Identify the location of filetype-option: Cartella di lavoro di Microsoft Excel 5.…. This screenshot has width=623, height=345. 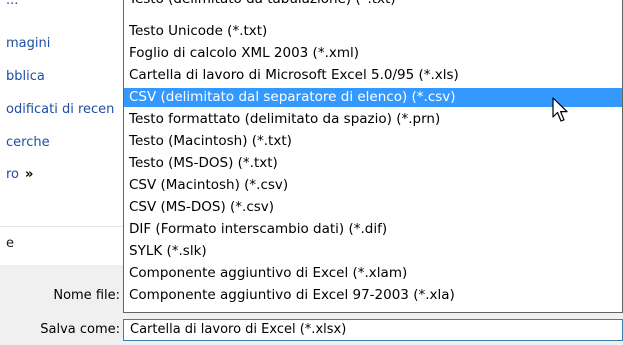
(373, 75).